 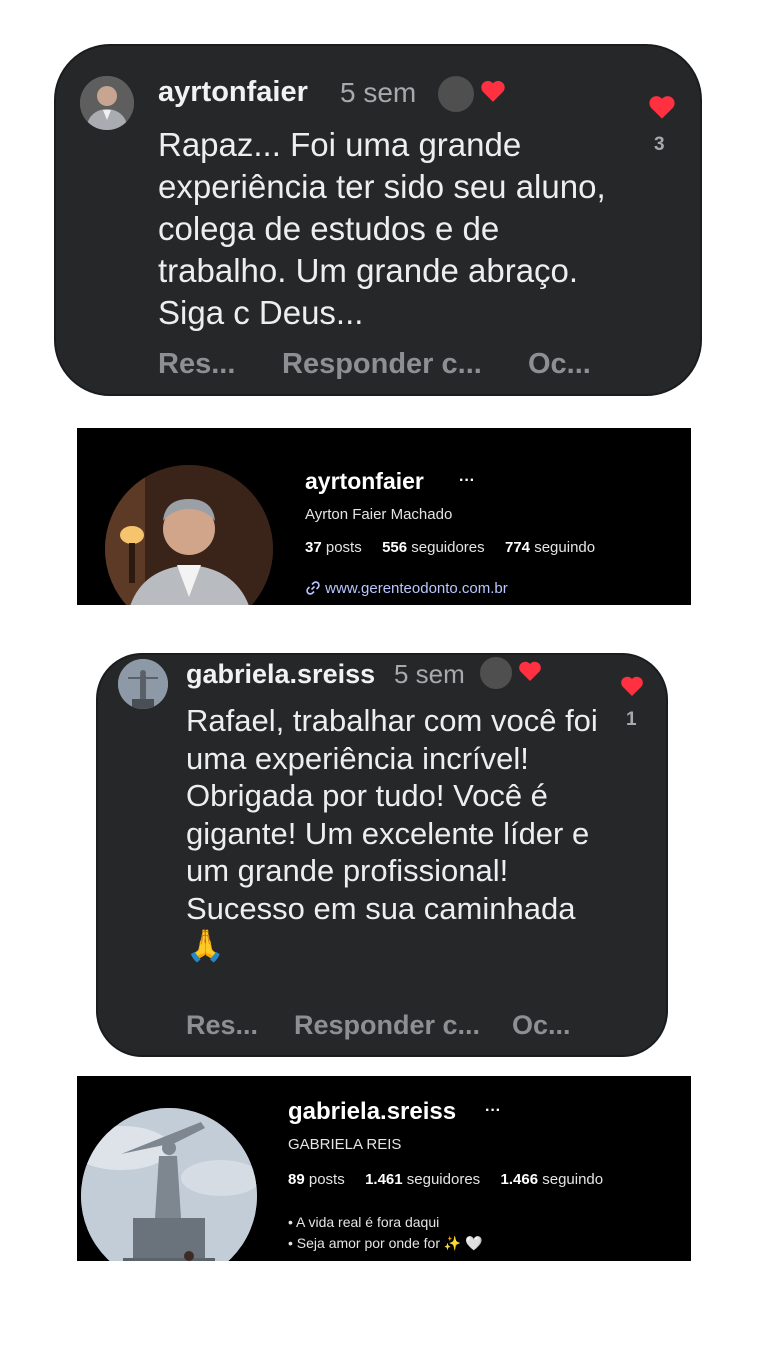 I want to click on profile-username: ayrtonfaier, so click(x=364, y=481).